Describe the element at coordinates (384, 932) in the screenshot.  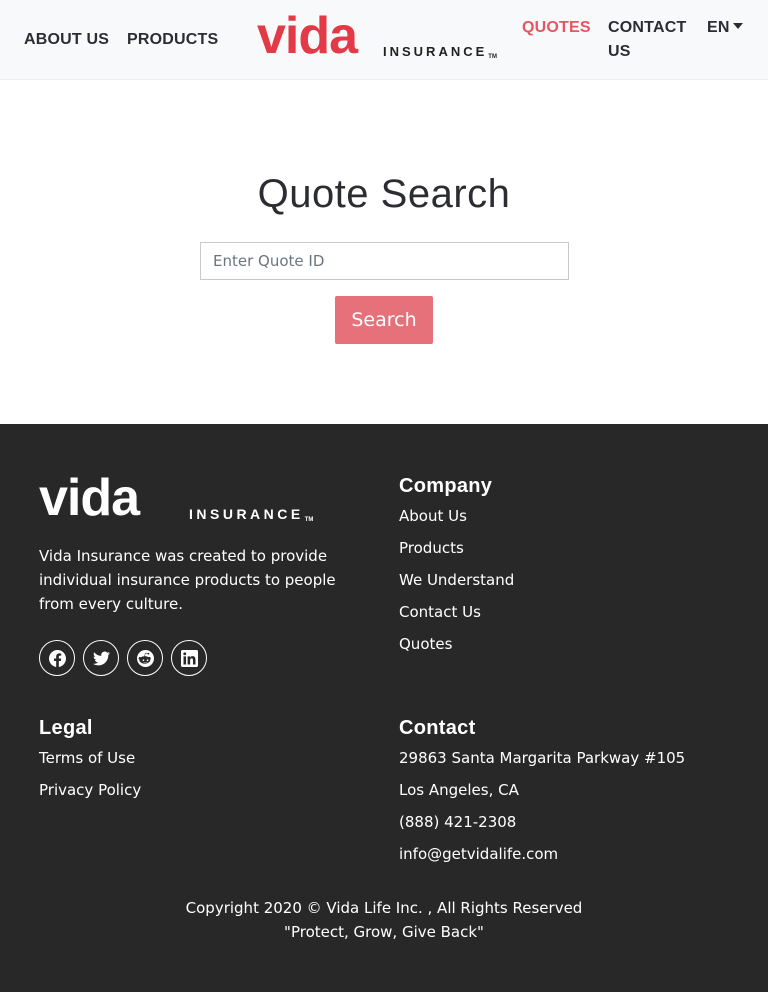
I see `tagline: "Protect, Grow, Give Back"` at that location.